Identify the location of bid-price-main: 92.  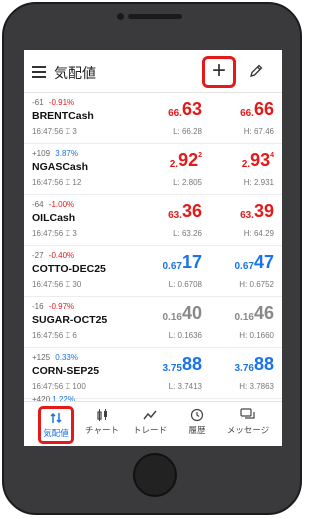
(188, 160).